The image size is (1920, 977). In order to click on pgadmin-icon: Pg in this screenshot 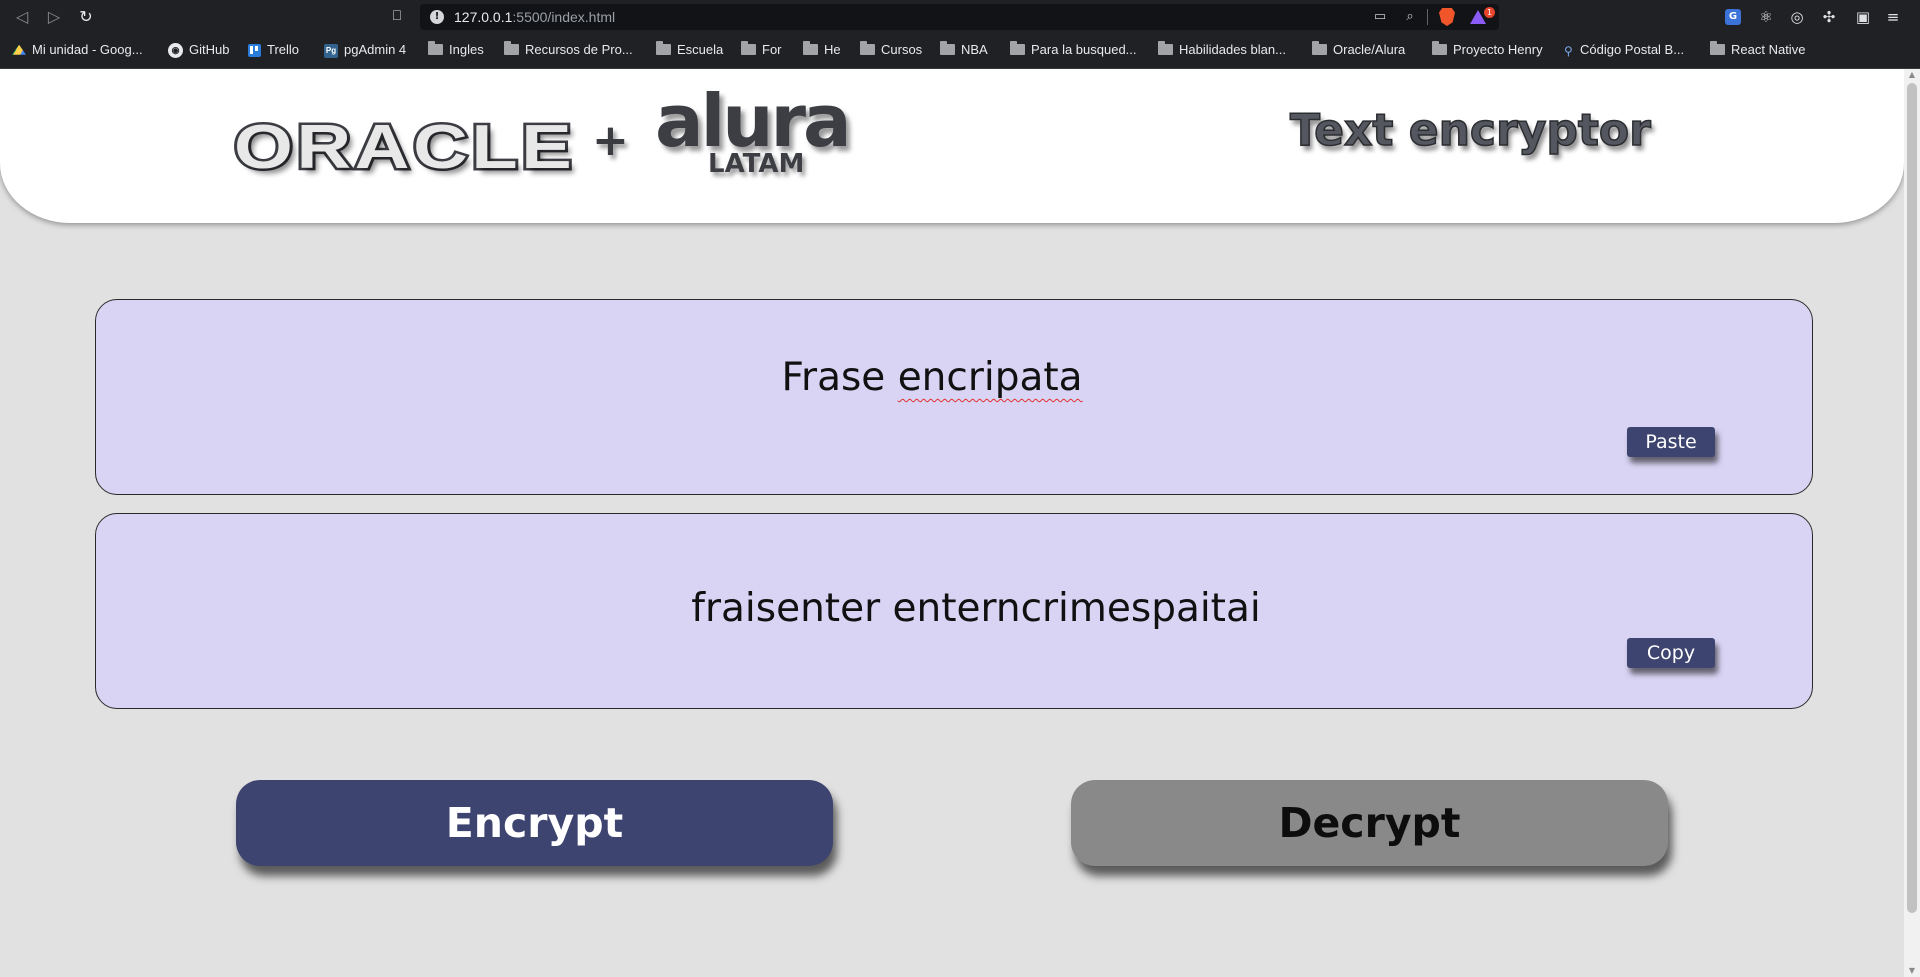, I will do `click(331, 50)`.